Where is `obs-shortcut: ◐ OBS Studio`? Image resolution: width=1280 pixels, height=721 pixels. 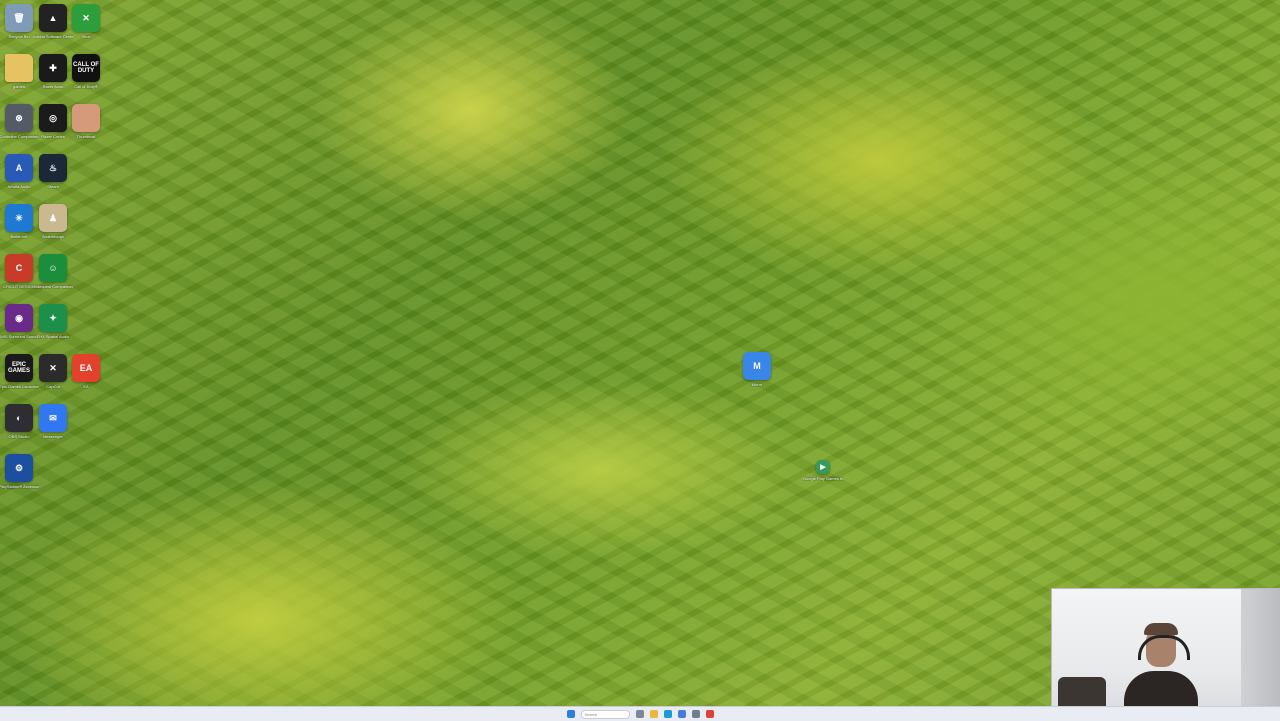
obs-shortcut: ◐ OBS Studio is located at coordinates (19, 428).